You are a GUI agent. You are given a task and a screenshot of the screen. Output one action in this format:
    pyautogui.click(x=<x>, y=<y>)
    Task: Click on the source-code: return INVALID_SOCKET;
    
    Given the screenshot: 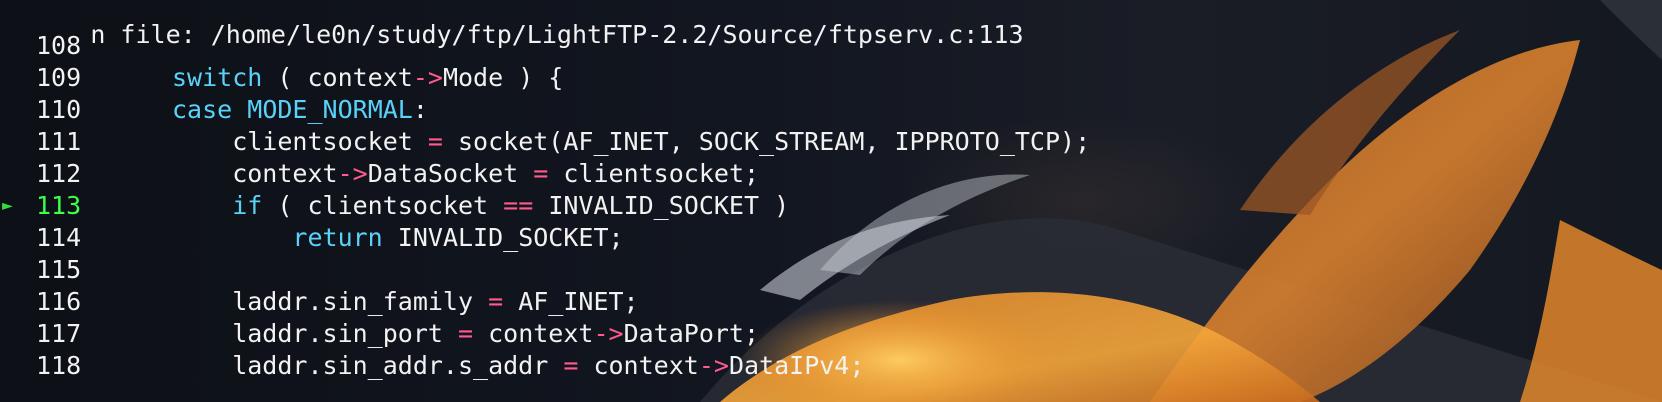 What is the action you would take?
    pyautogui.click(x=398, y=238)
    